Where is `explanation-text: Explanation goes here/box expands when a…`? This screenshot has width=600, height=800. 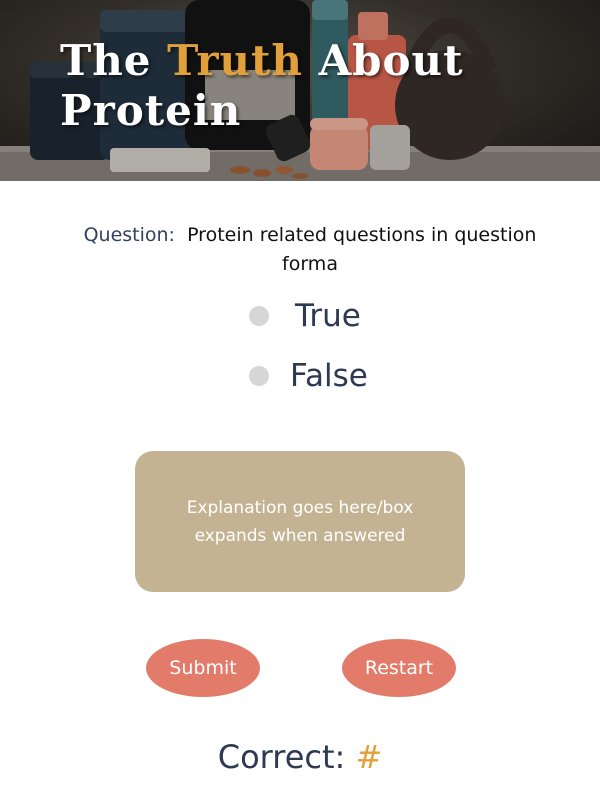
explanation-text: Explanation goes here/box expands when a… is located at coordinates (300, 521).